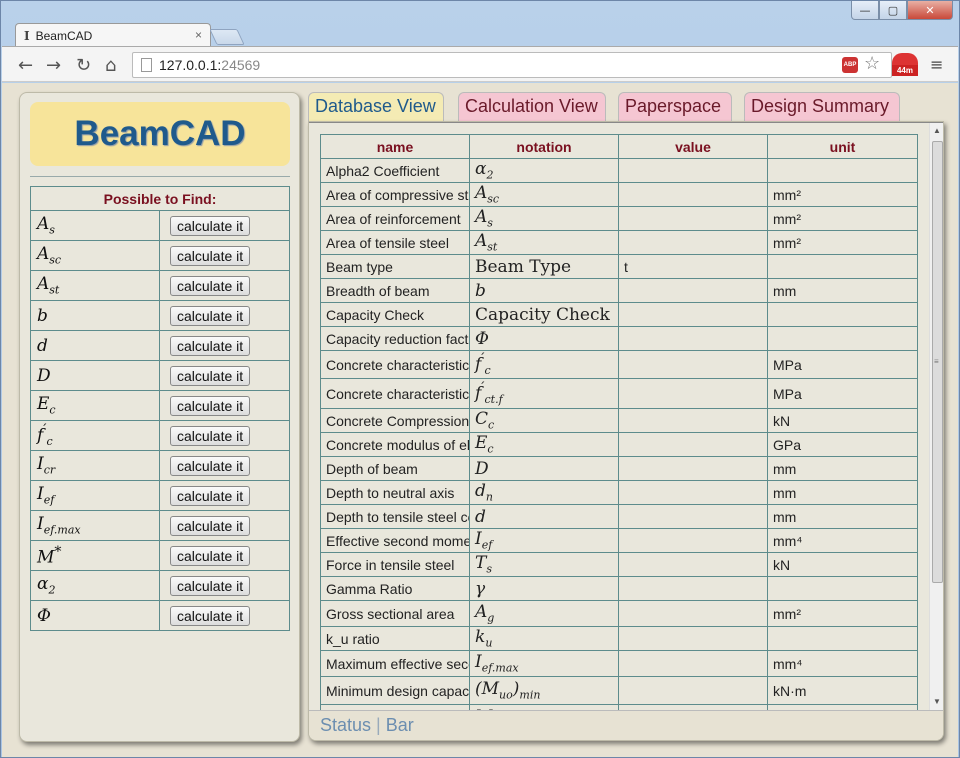 This screenshot has height=758, width=960. What do you see at coordinates (619, 516) in the screenshot?
I see `table-row: Depth to tensile steel centroidd mm` at bounding box center [619, 516].